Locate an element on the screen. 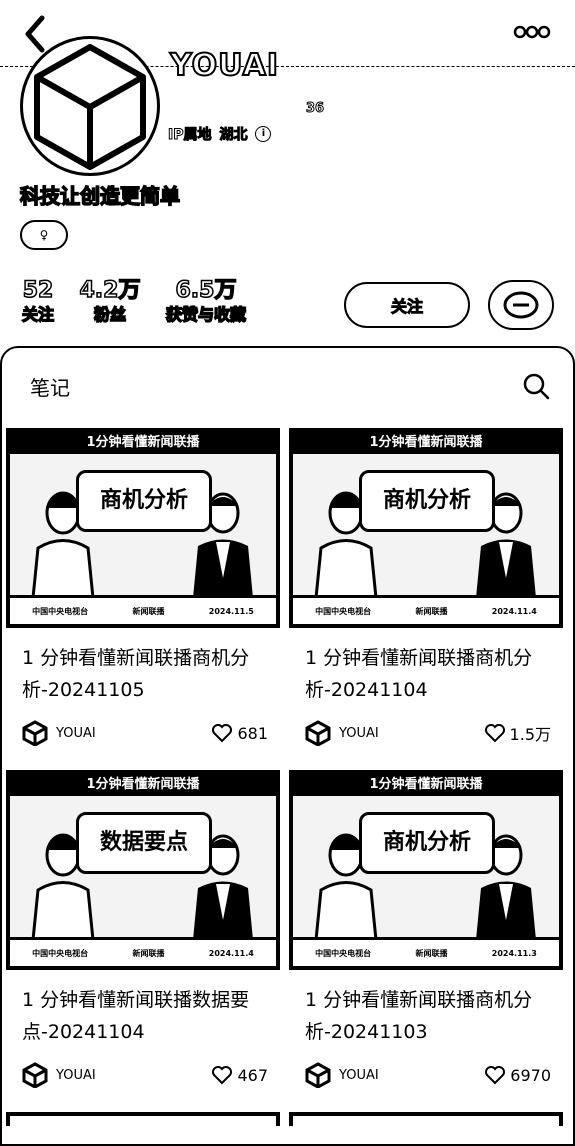  like-button: 681 is located at coordinates (239, 733).